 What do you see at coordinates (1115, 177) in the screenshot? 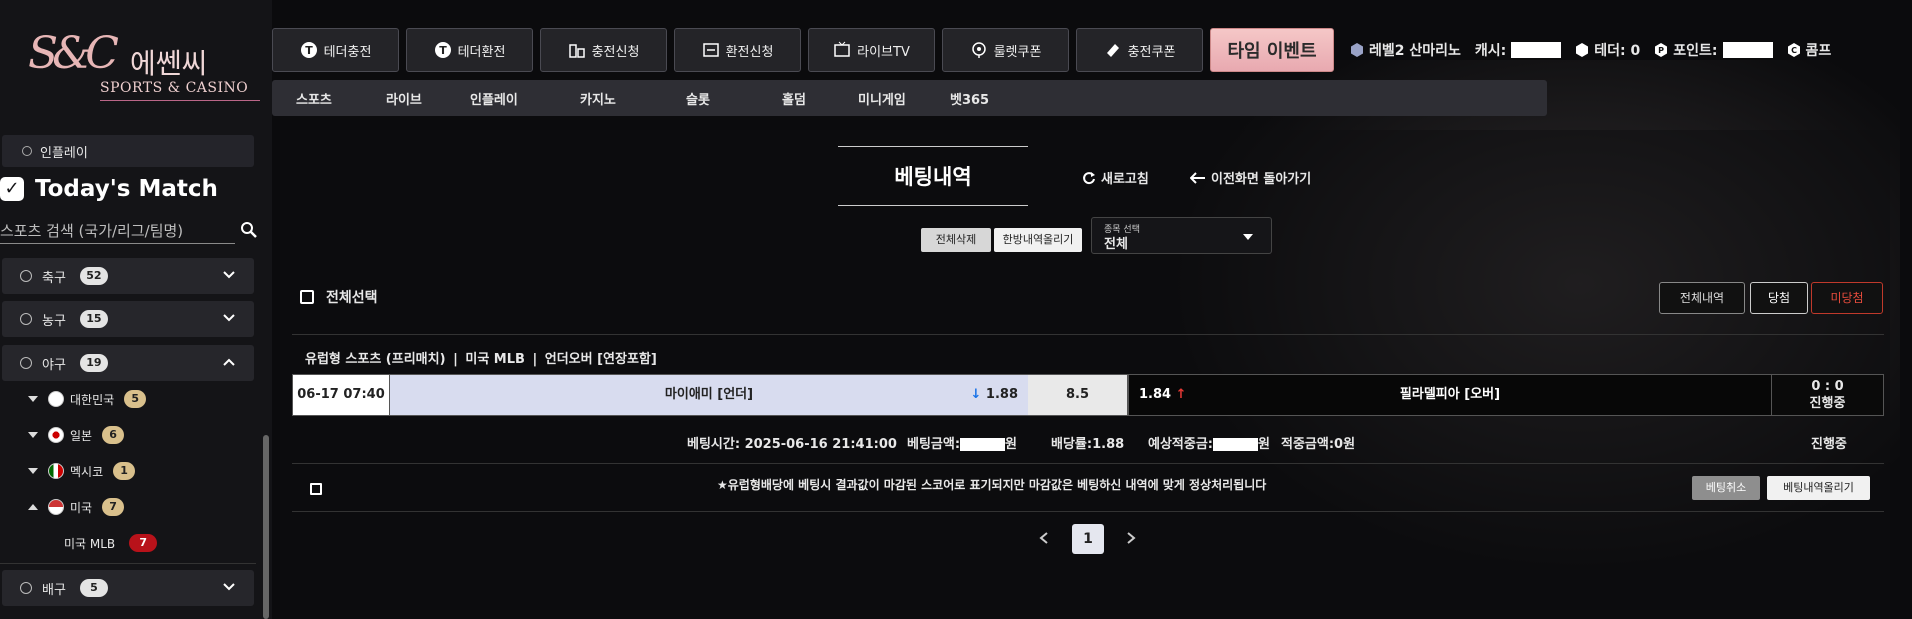
I see `refresh-button: 새로고침` at bounding box center [1115, 177].